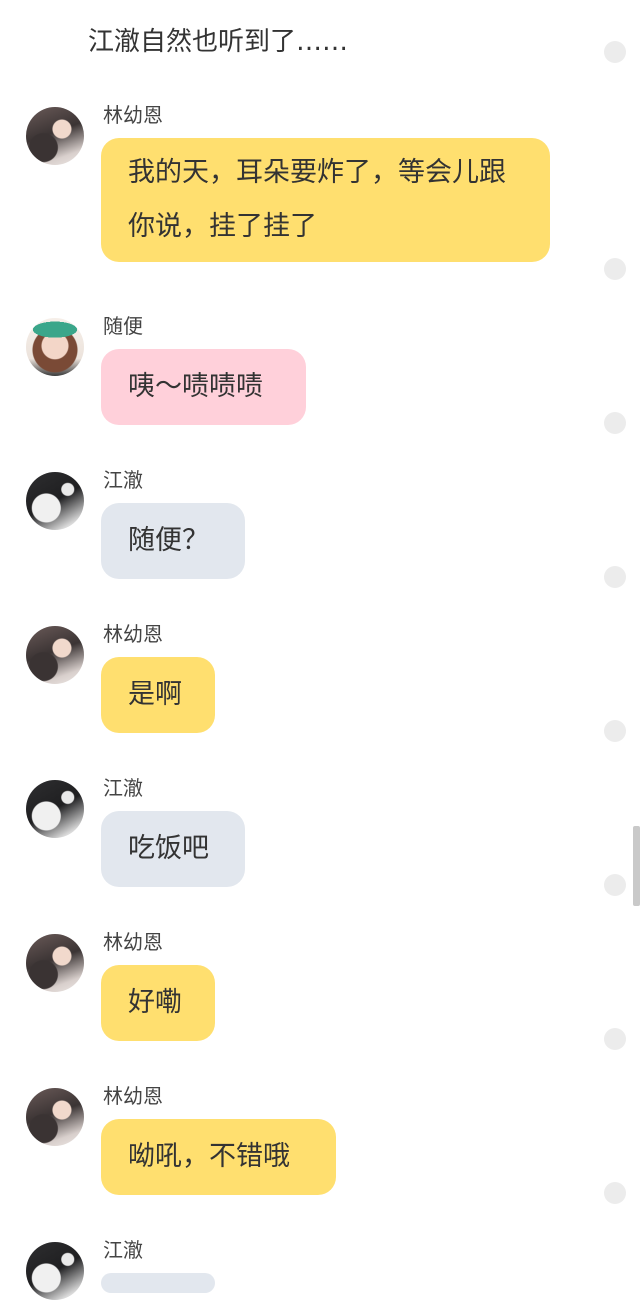 The height and width of the screenshot is (1300, 640). I want to click on message-bubble: 我的天，耳朵要炸了，等会儿跟你说，挂了挂了, so click(325, 200).